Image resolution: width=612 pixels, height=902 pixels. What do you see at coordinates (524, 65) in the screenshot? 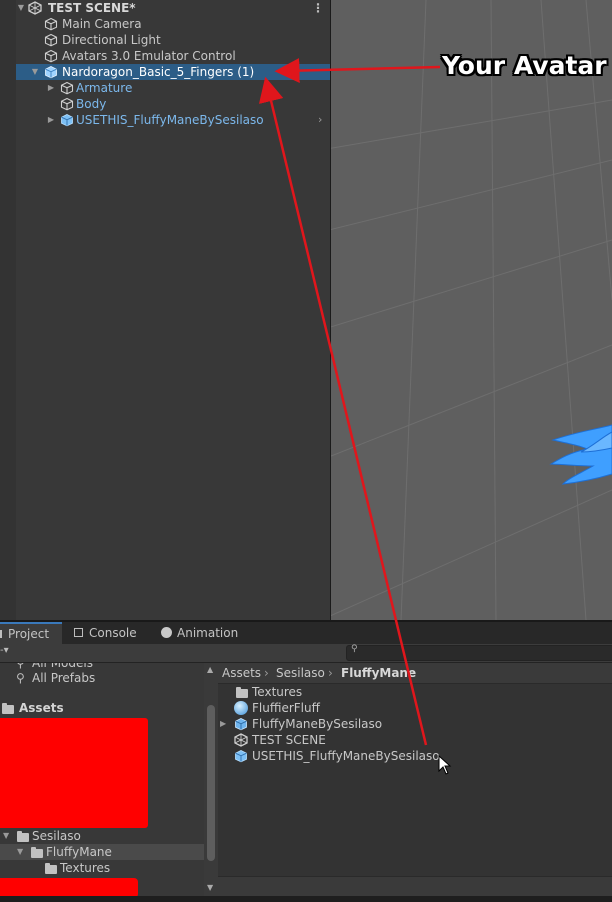
I see `callout-label: Your Avatar` at bounding box center [524, 65].